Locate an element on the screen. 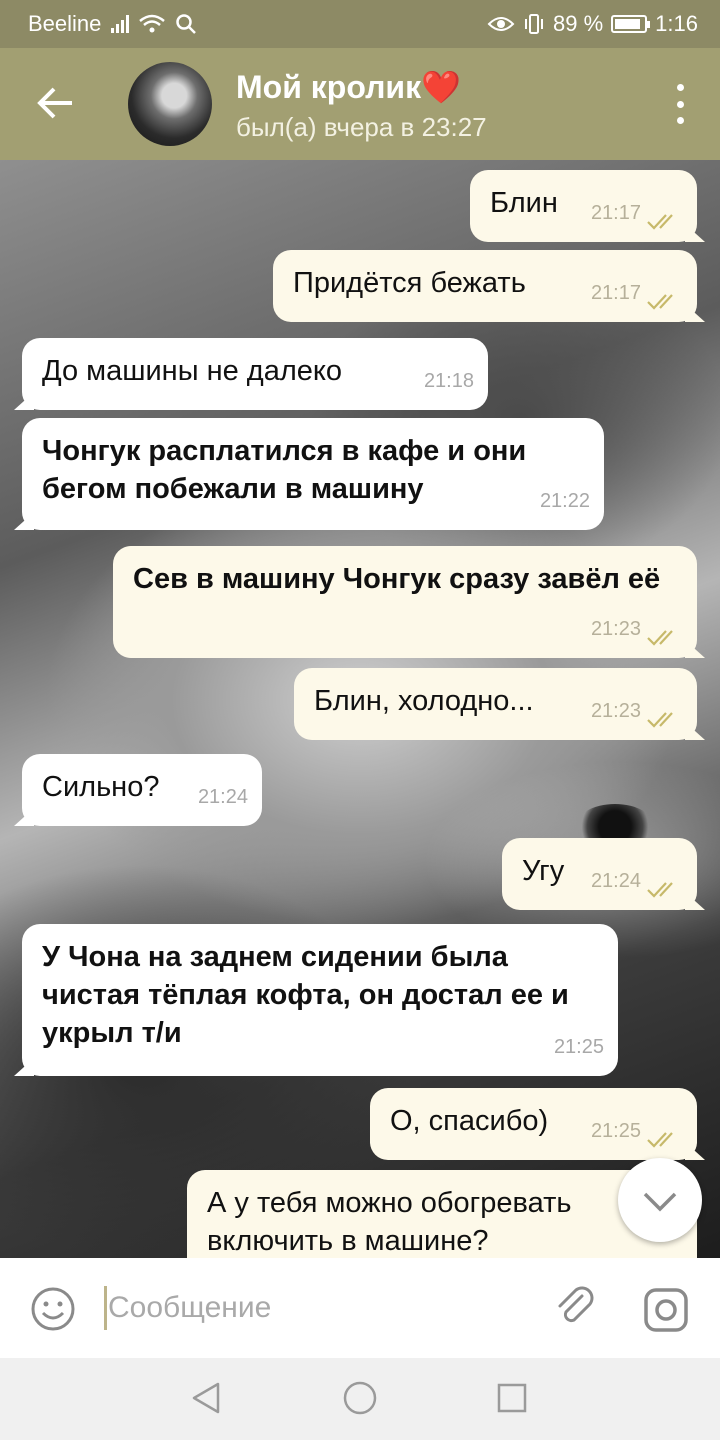  system-nav-bar is located at coordinates (360, 1399).